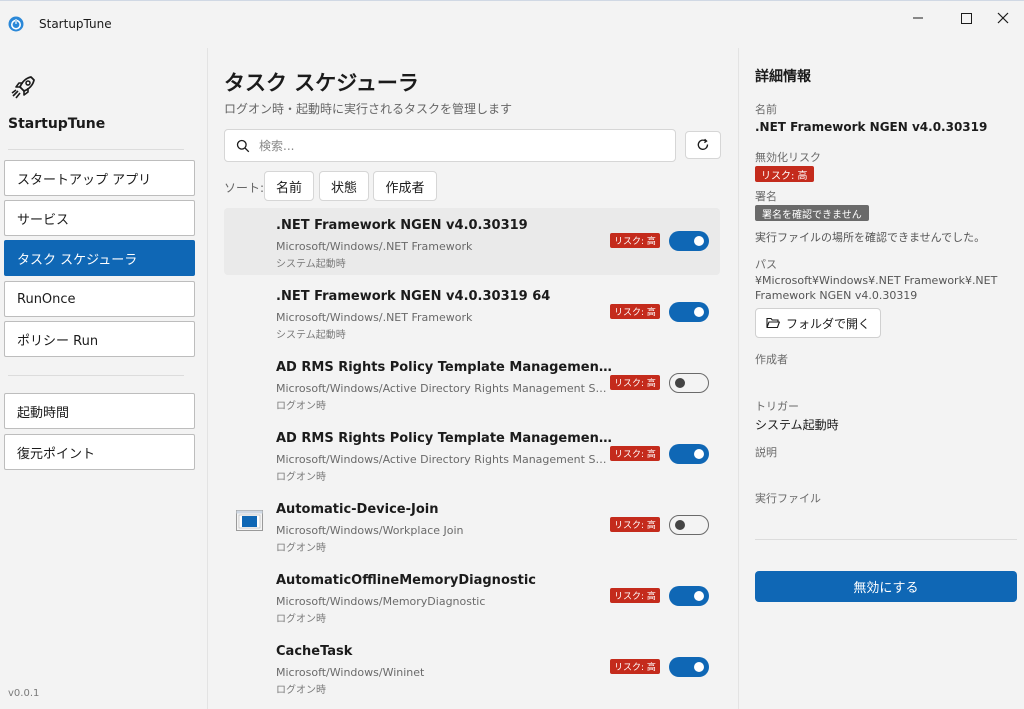  What do you see at coordinates (23, 87) in the screenshot?
I see `rocket-icon` at bounding box center [23, 87].